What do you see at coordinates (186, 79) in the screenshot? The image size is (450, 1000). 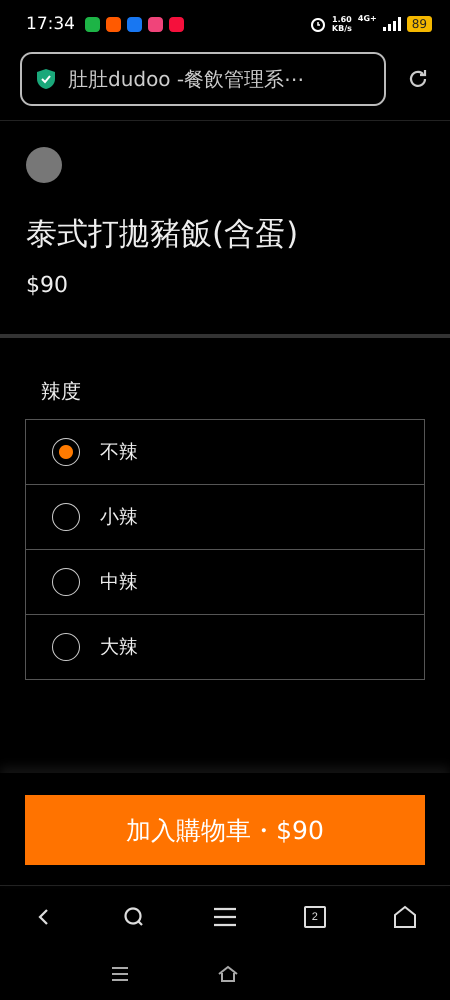 I see `page-title: 肚肚dudoo -餐飲管理系⋯` at bounding box center [186, 79].